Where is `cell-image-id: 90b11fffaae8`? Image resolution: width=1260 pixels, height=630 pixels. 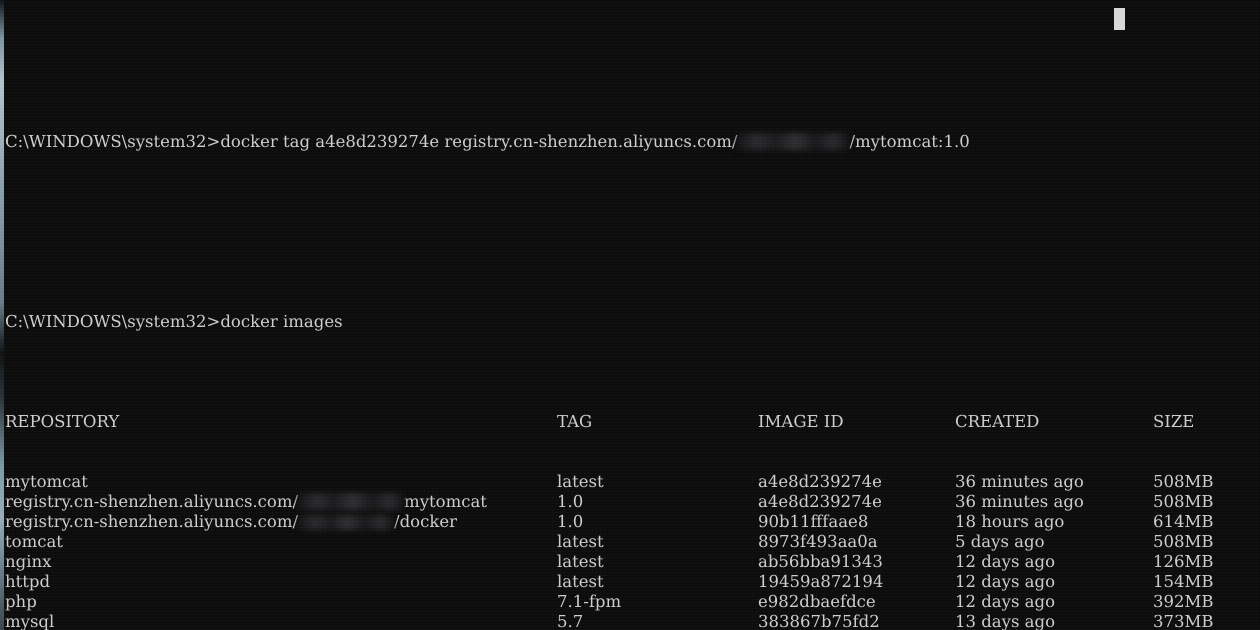 cell-image-id: 90b11fffaae8 is located at coordinates (813, 521).